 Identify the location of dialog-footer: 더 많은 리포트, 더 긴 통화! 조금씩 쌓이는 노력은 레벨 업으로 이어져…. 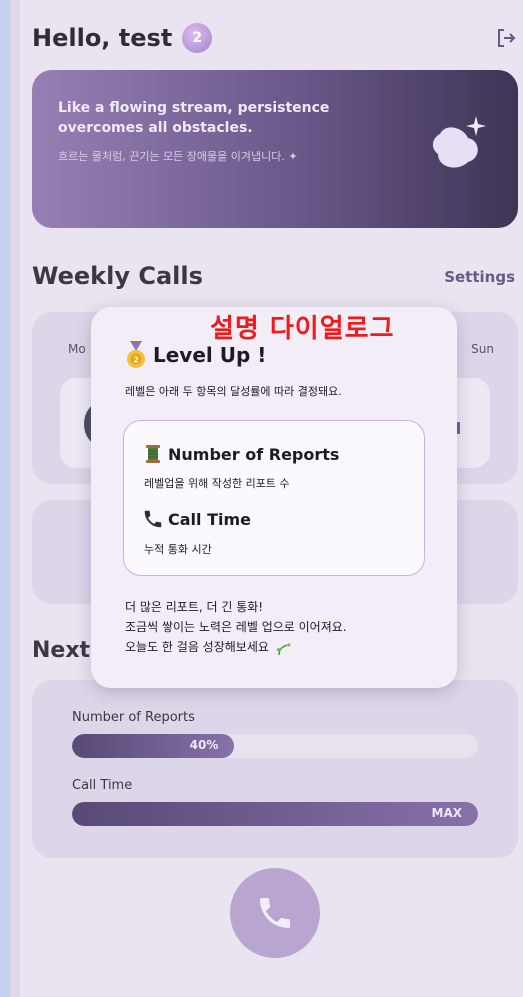
(280, 627).